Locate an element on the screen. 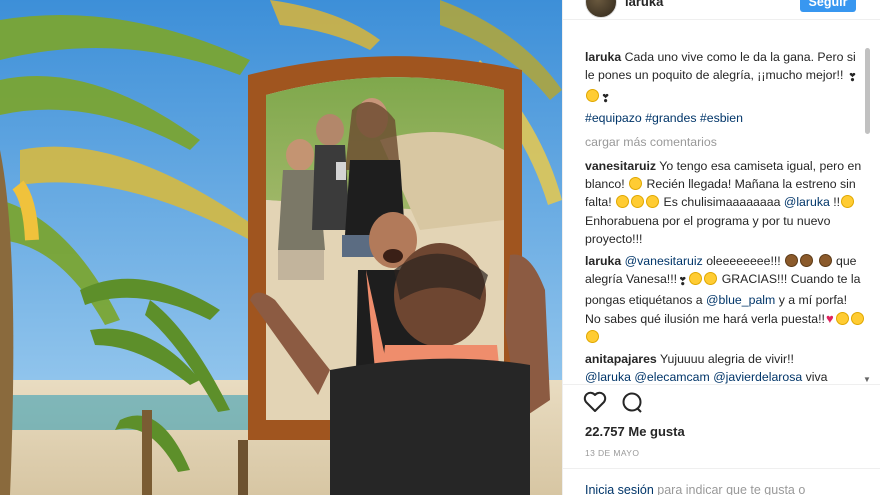 The image size is (880, 495). caption-username: laruka is located at coordinates (603, 57).